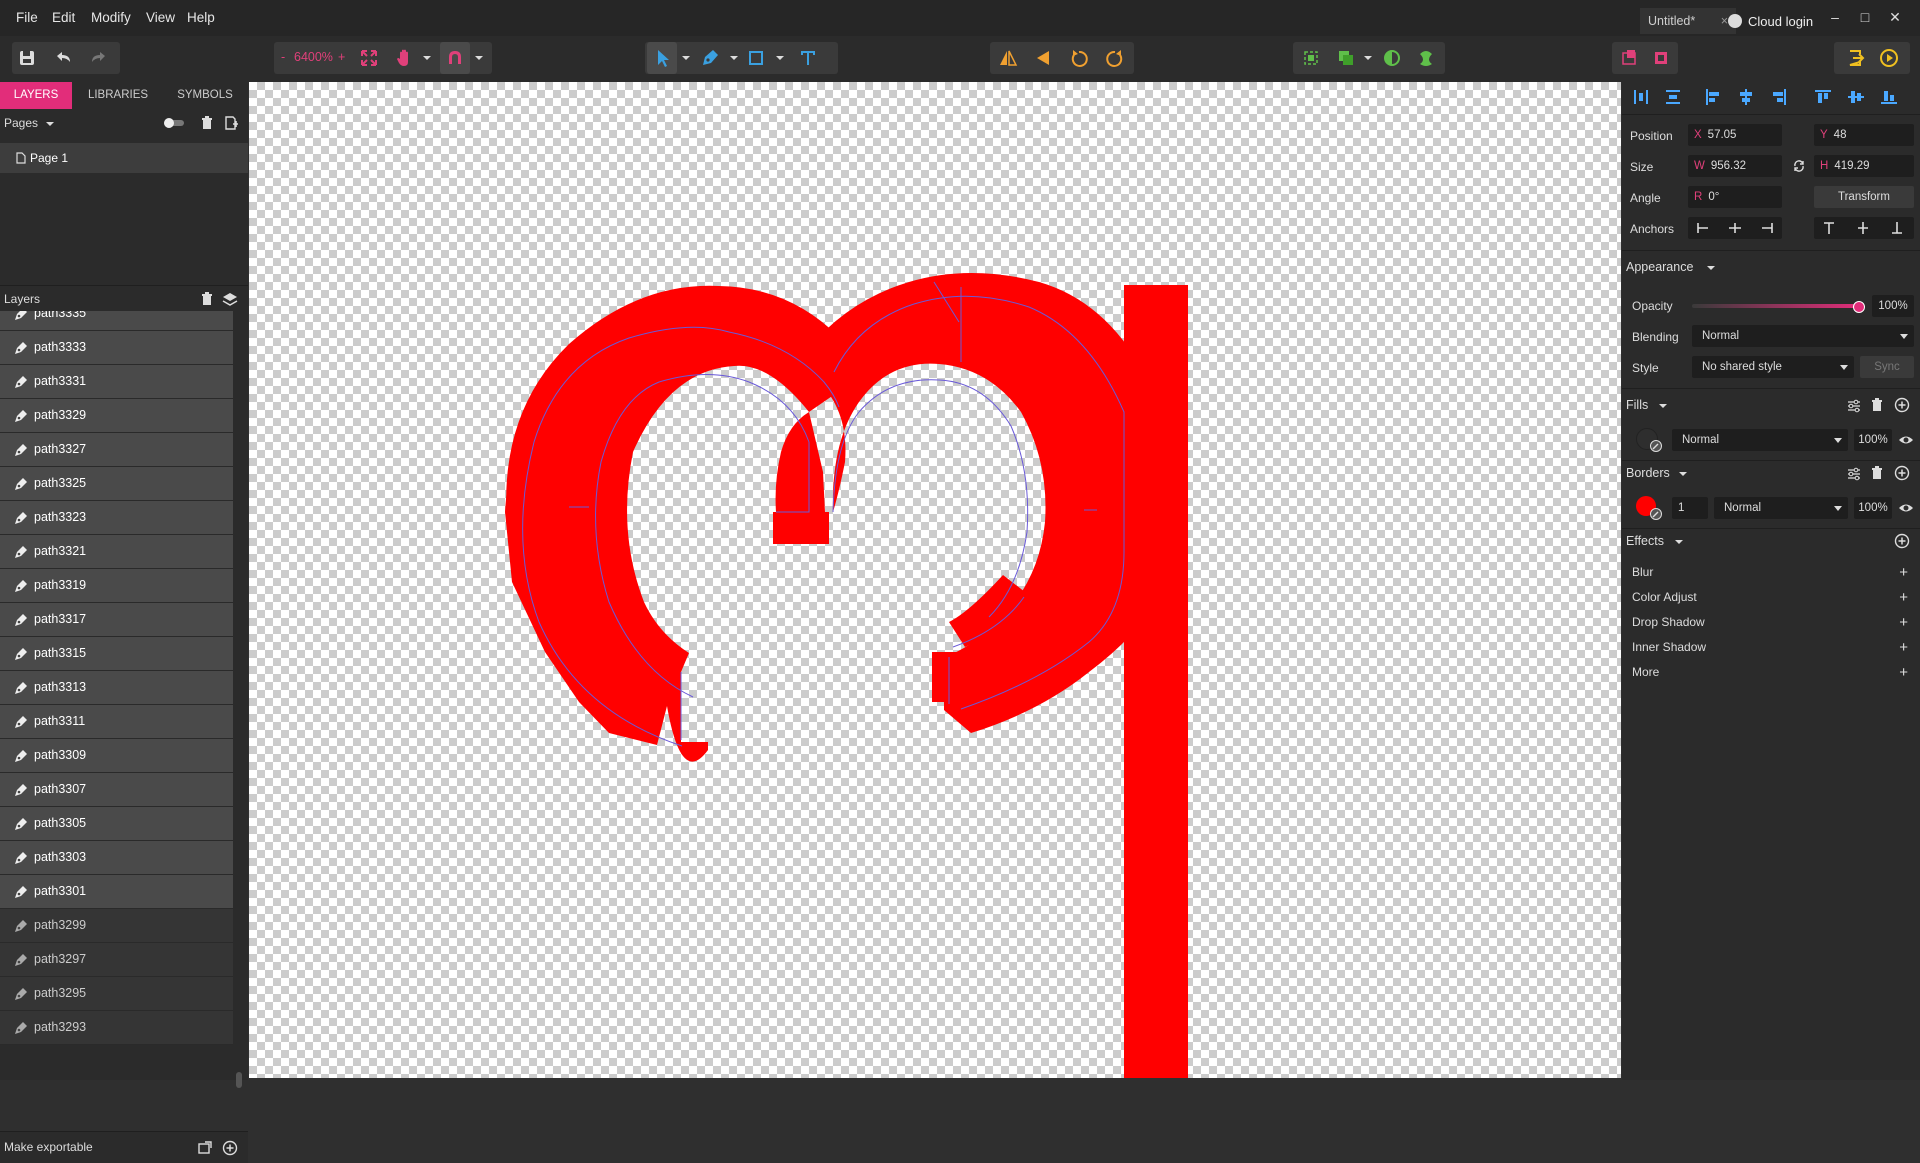 The height and width of the screenshot is (1163, 1920). Describe the element at coordinates (116, 858) in the screenshot. I see `layer-item: path3303` at that location.